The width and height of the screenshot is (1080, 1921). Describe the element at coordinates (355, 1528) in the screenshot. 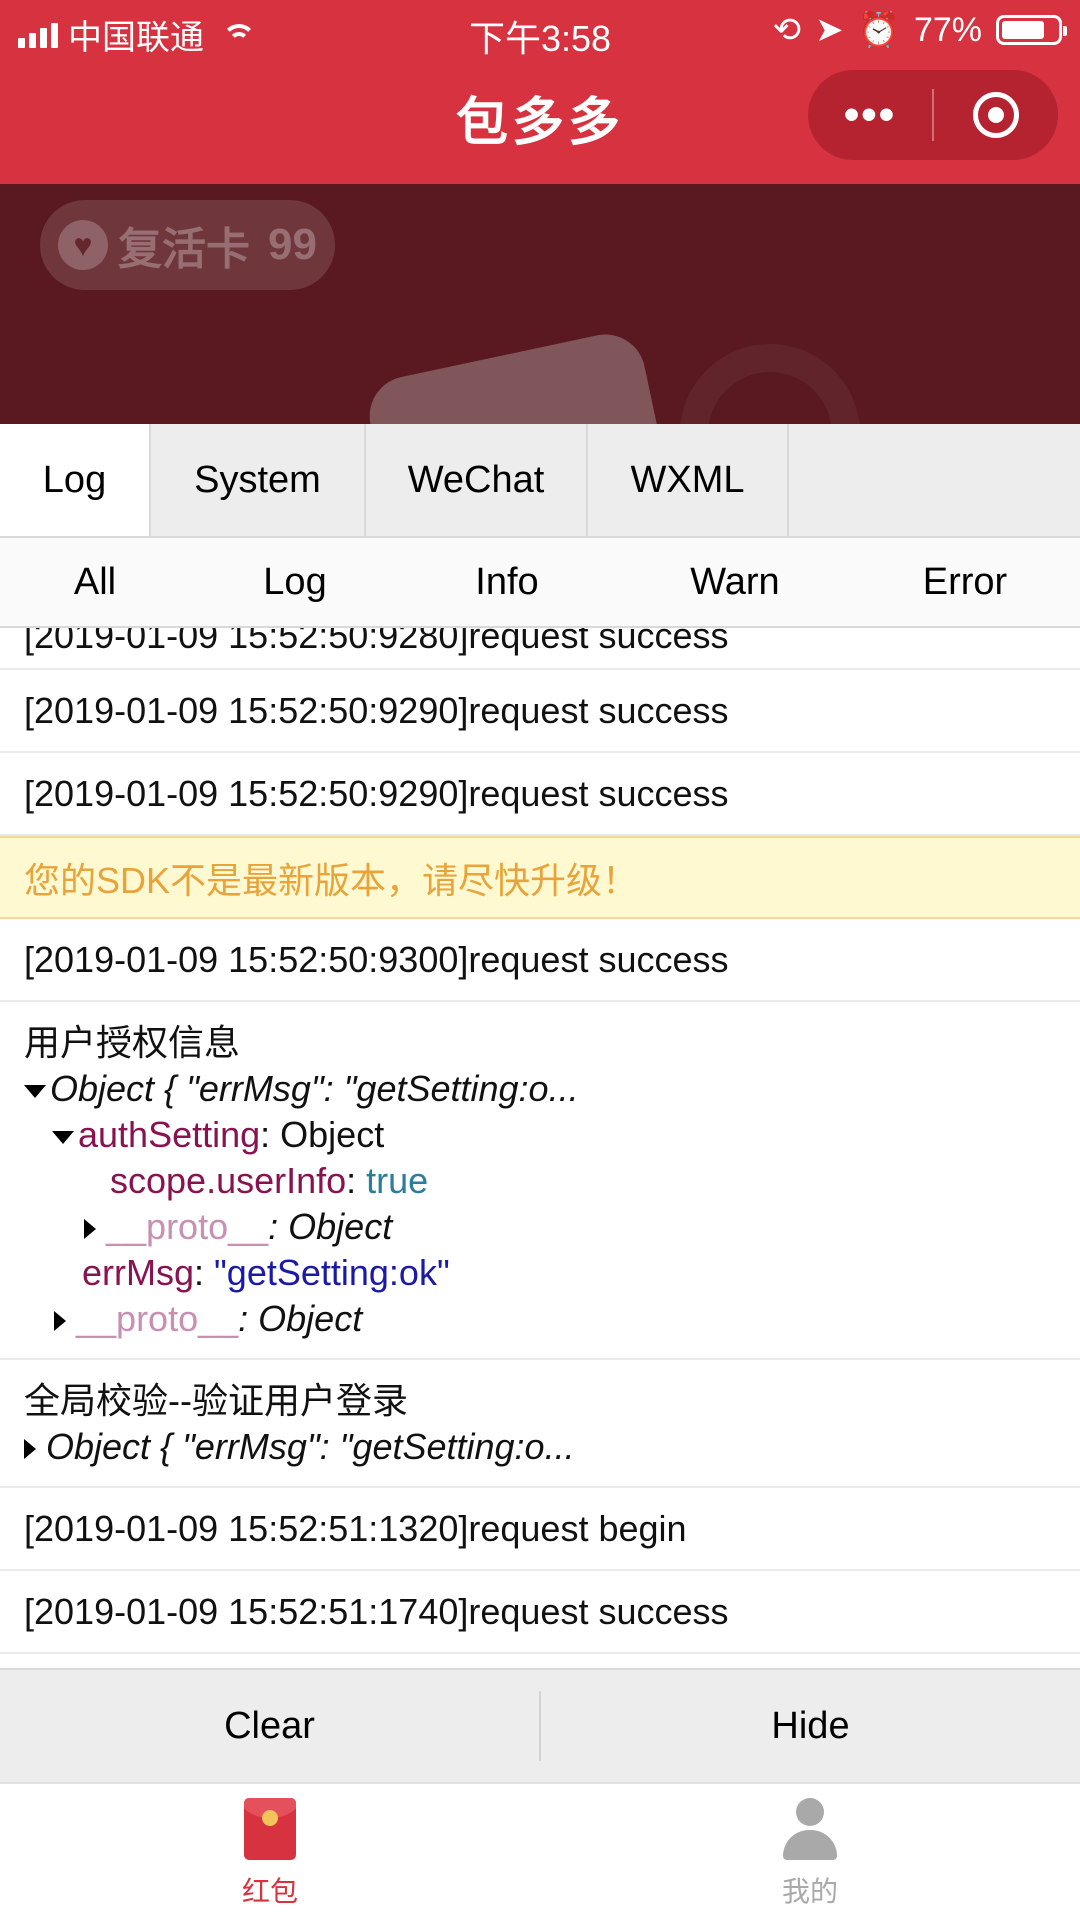

I see `log-text: [2019-01-09 15:52:51:1320]request begin` at that location.